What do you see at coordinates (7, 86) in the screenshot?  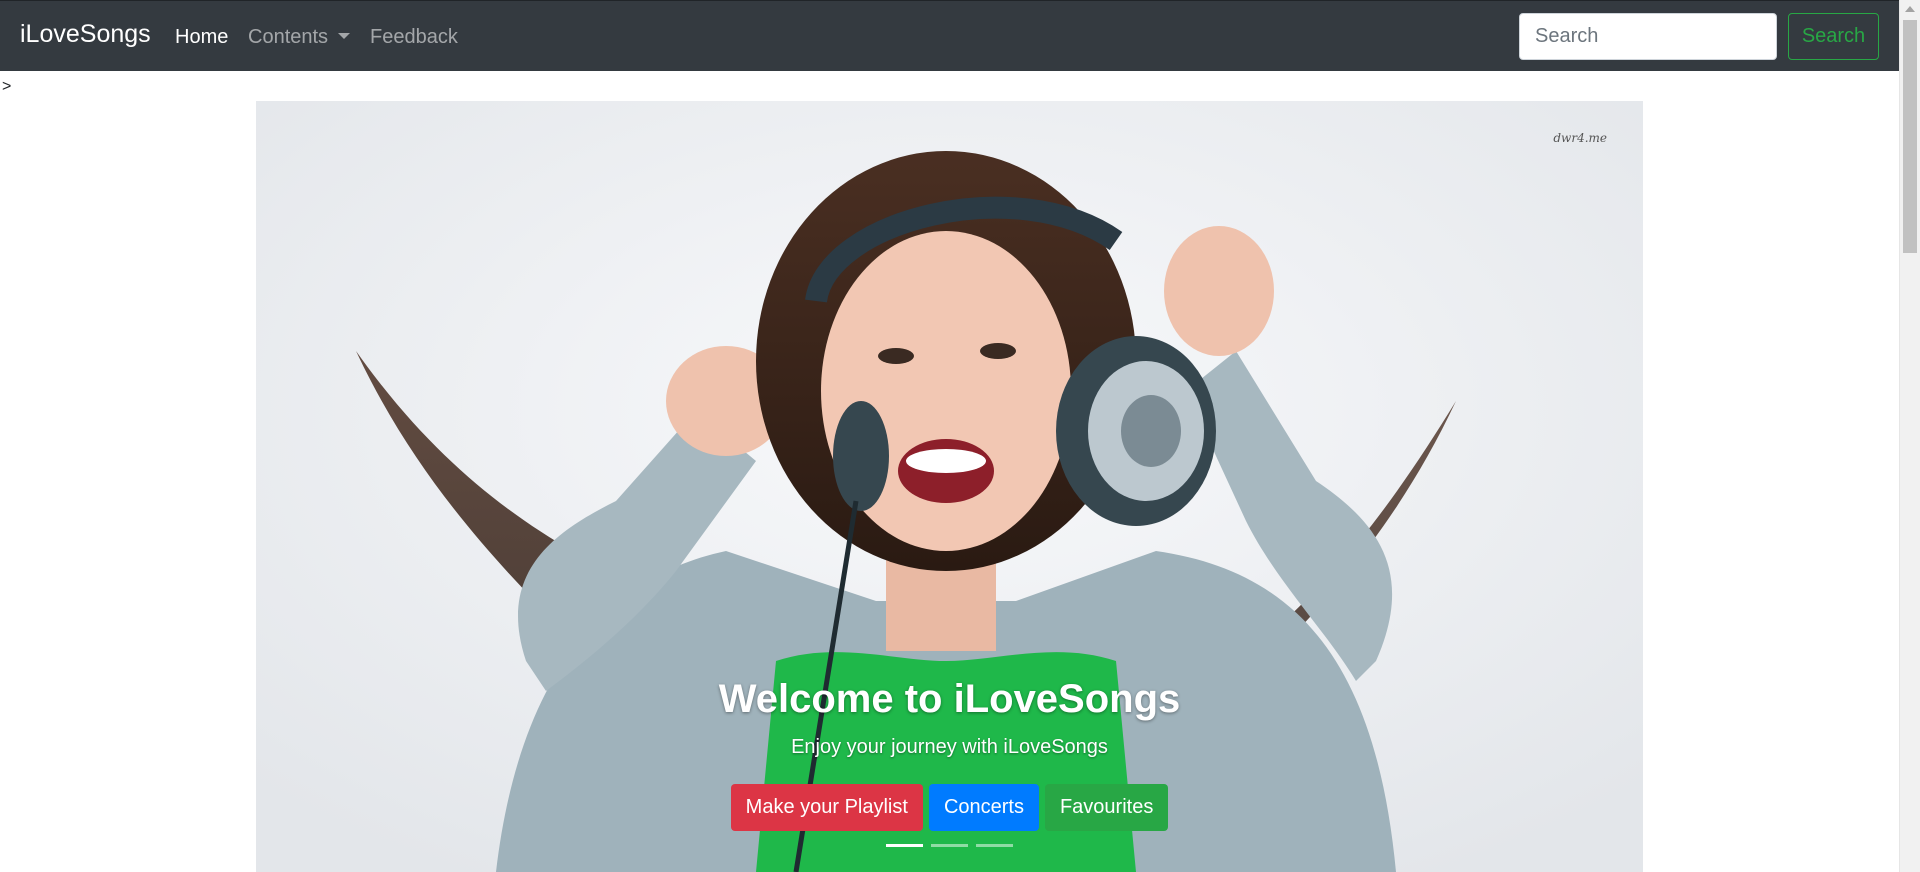 I see `stray-text: >` at bounding box center [7, 86].